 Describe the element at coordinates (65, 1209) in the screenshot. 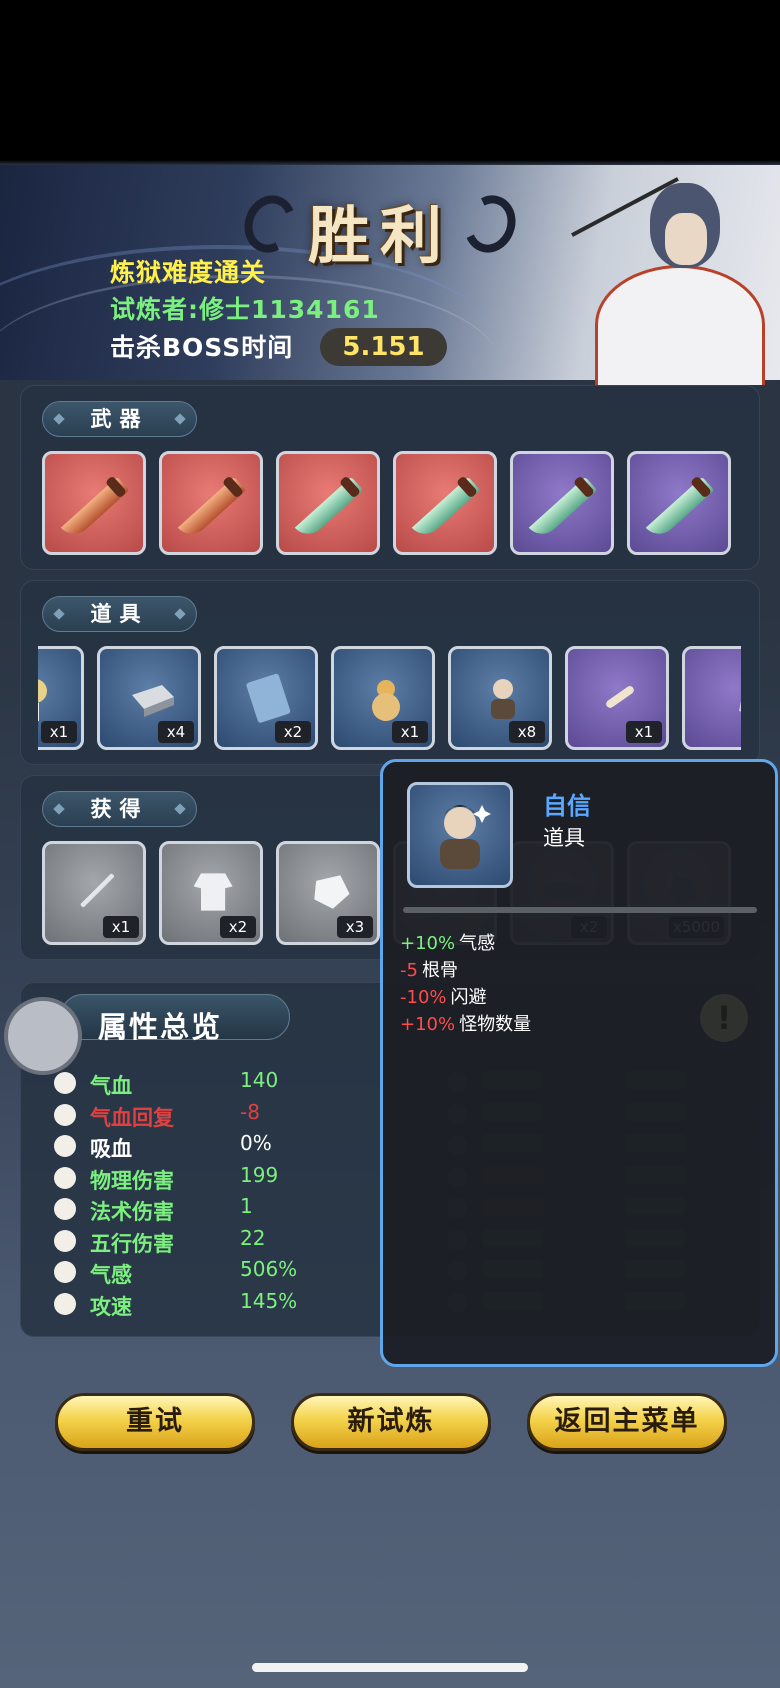

I see `spell-swirl-icon` at that location.